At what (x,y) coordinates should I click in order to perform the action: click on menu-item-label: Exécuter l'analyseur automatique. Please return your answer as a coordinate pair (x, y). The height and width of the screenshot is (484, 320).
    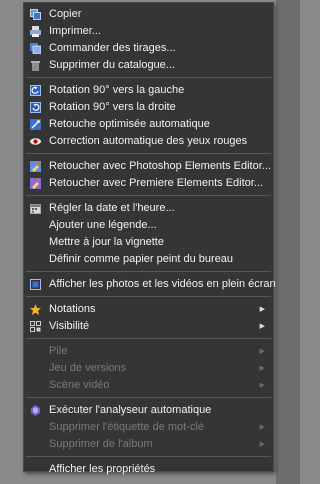
    Looking at the image, I should click on (130, 410).